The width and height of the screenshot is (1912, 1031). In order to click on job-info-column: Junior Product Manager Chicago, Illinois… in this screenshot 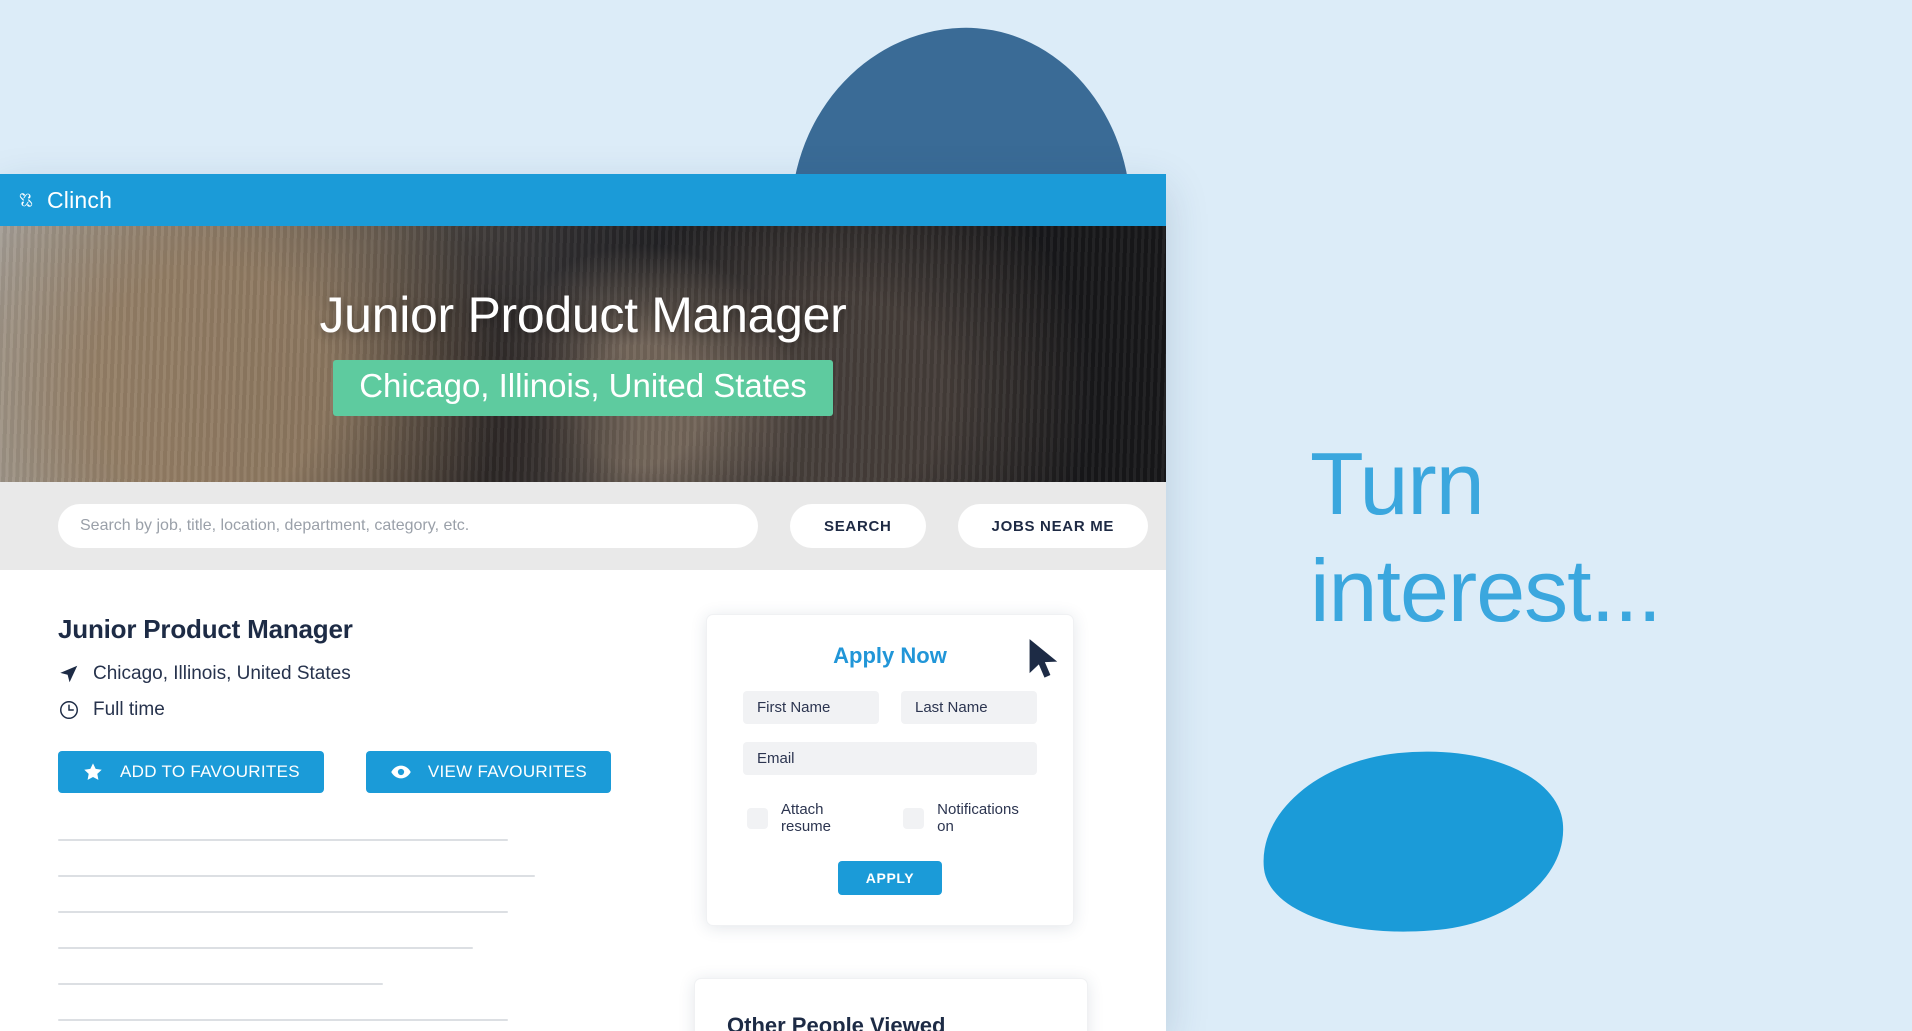, I will do `click(320, 822)`.